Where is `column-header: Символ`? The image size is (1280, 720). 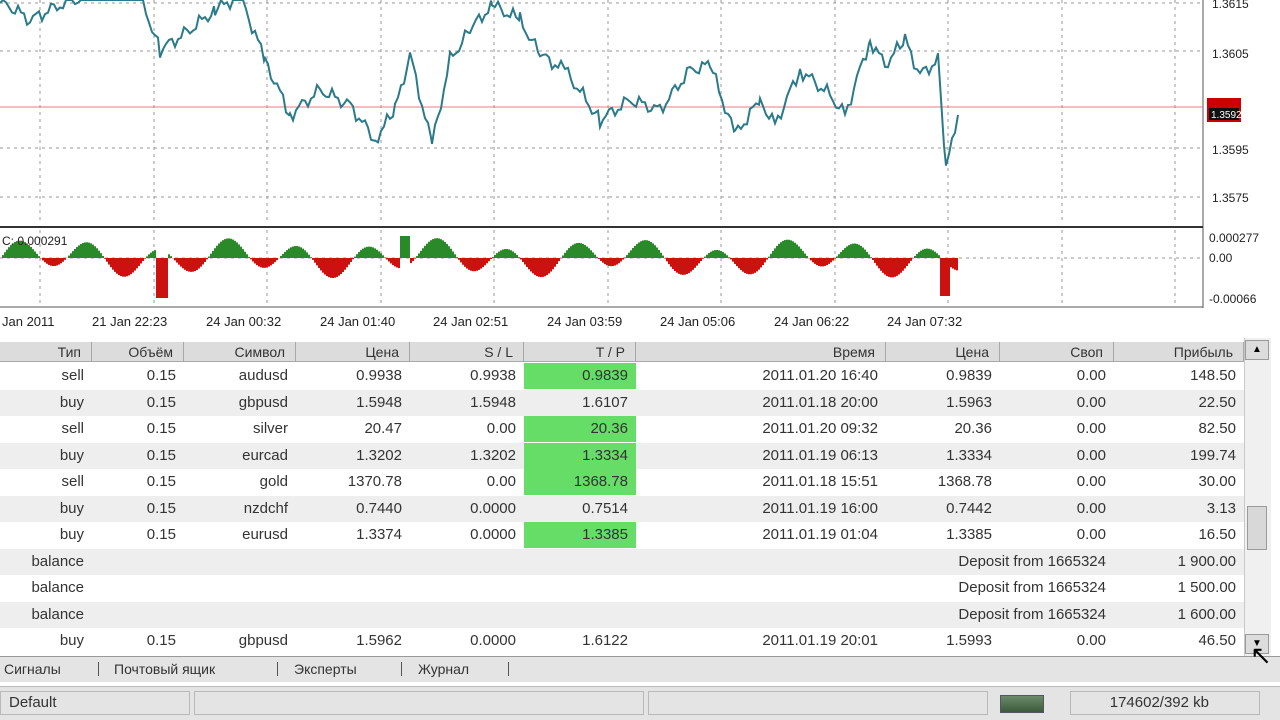
column-header: Символ is located at coordinates (240, 352).